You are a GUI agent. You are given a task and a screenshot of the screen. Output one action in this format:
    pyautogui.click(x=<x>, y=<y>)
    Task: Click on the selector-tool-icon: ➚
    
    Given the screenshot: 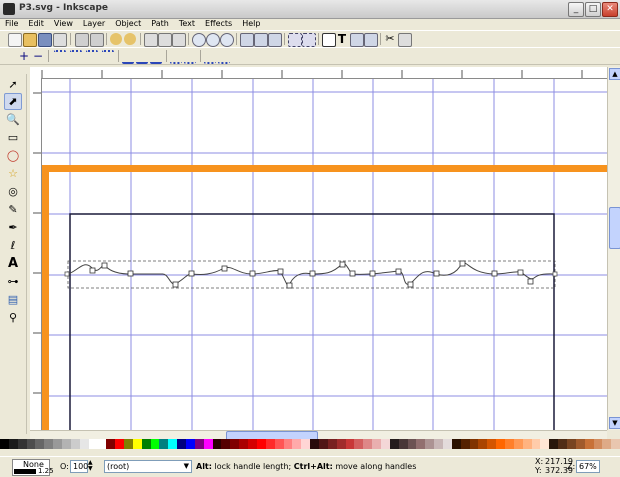 What is the action you would take?
    pyautogui.click(x=13, y=84)
    